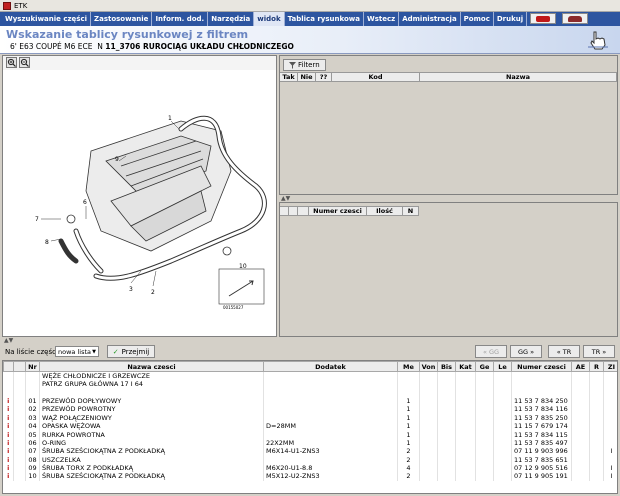 This screenshot has width=620, height=496. What do you see at coordinates (304, 65) in the screenshot?
I see `filter-button: Filtern` at bounding box center [304, 65].